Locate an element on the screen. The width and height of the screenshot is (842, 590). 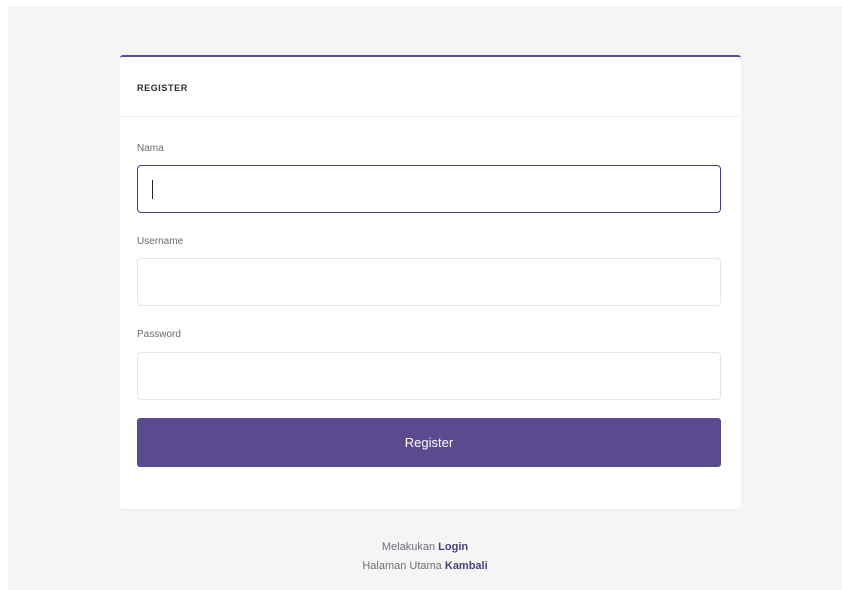
login-line: Melakukan Login is located at coordinates (425, 547).